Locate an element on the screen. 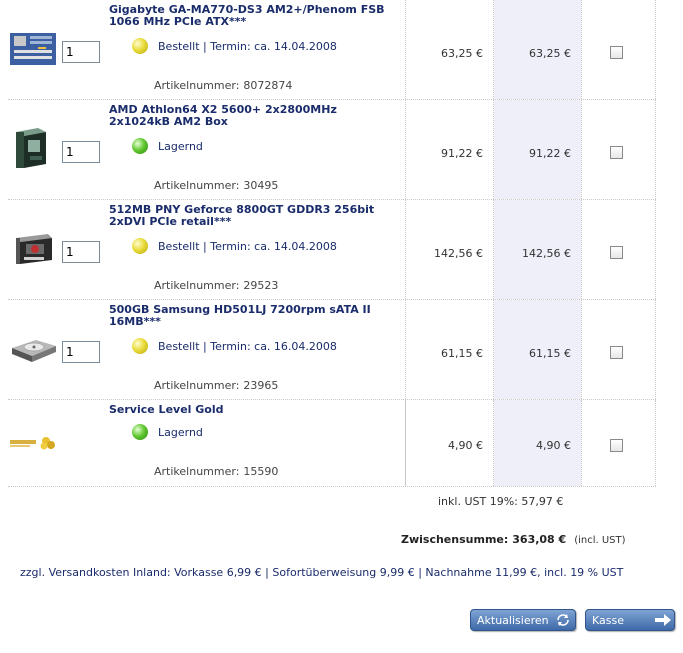 Image resolution: width=683 pixels, height=653 pixels. article-number-value: 15590 is located at coordinates (261, 471).